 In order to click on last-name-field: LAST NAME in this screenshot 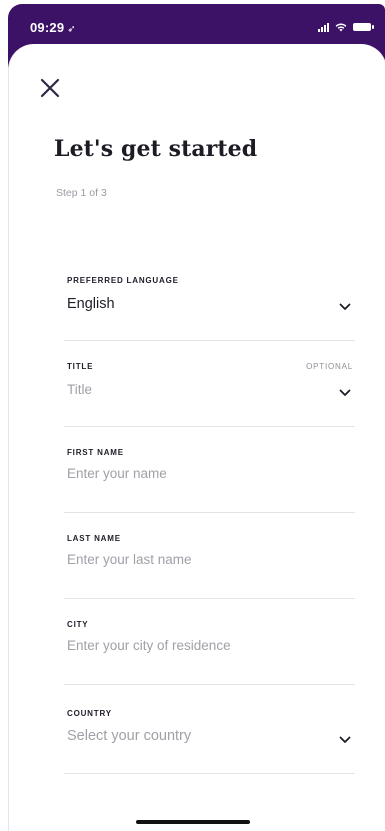, I will do `click(209, 566)`.